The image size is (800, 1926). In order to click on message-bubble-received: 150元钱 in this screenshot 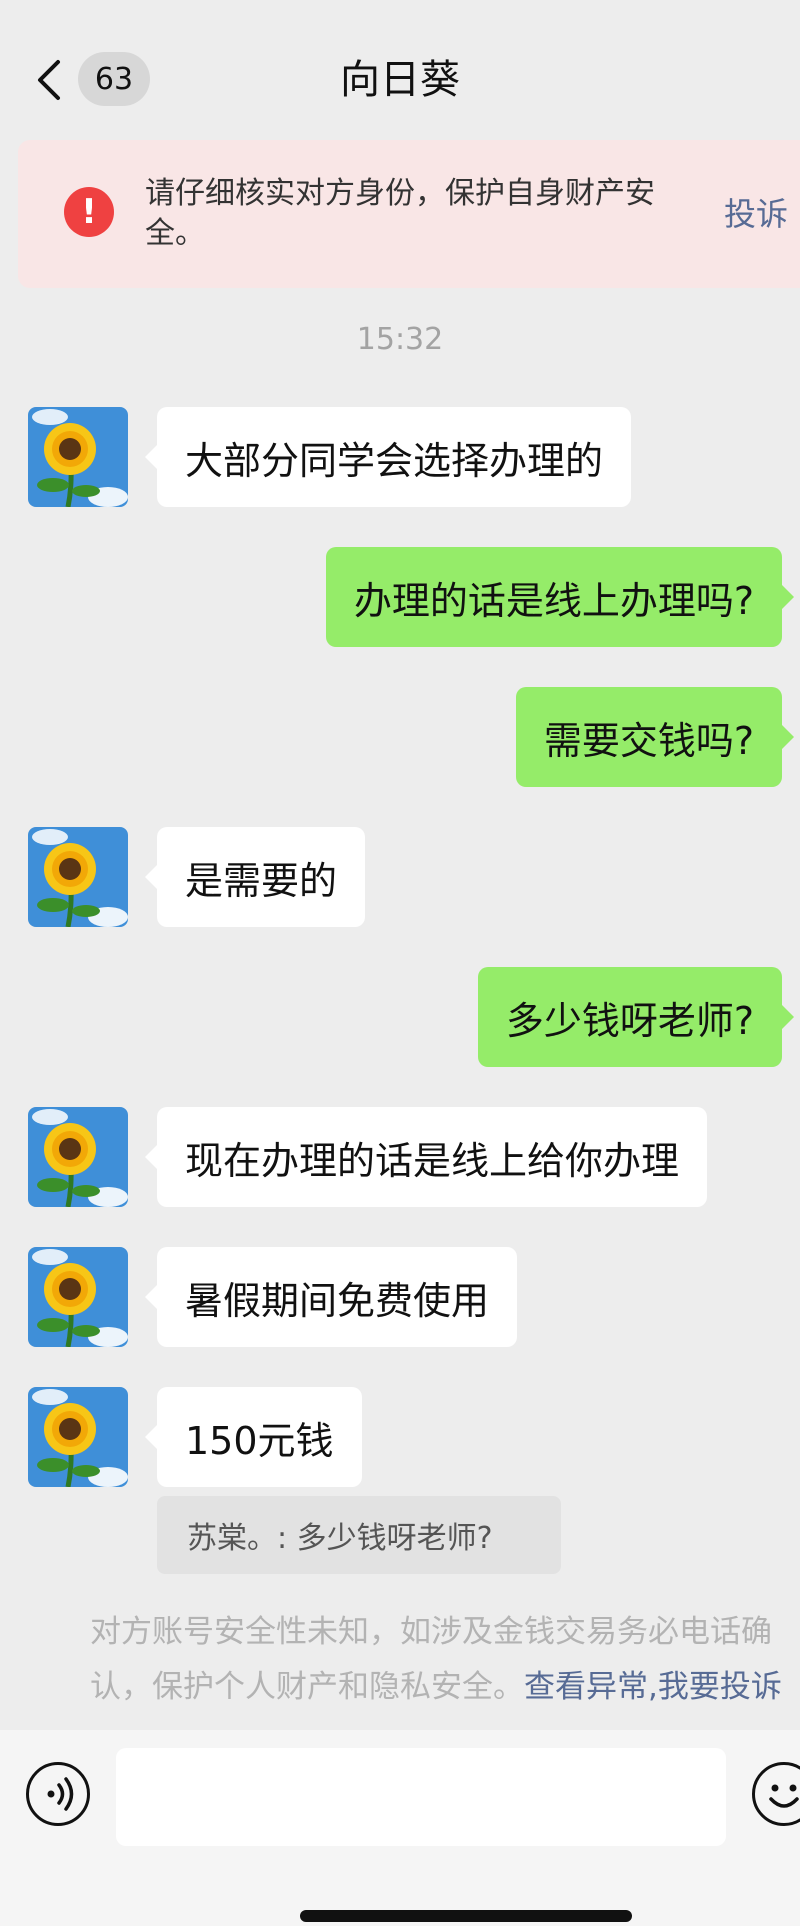, I will do `click(253, 1437)`.